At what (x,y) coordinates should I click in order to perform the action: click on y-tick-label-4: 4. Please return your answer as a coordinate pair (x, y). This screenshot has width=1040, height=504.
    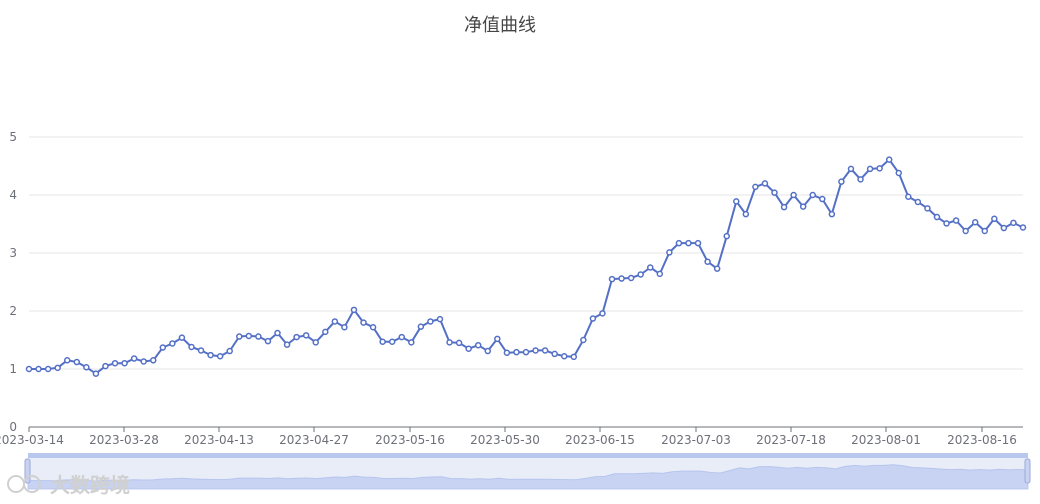
    Looking at the image, I should click on (13, 195).